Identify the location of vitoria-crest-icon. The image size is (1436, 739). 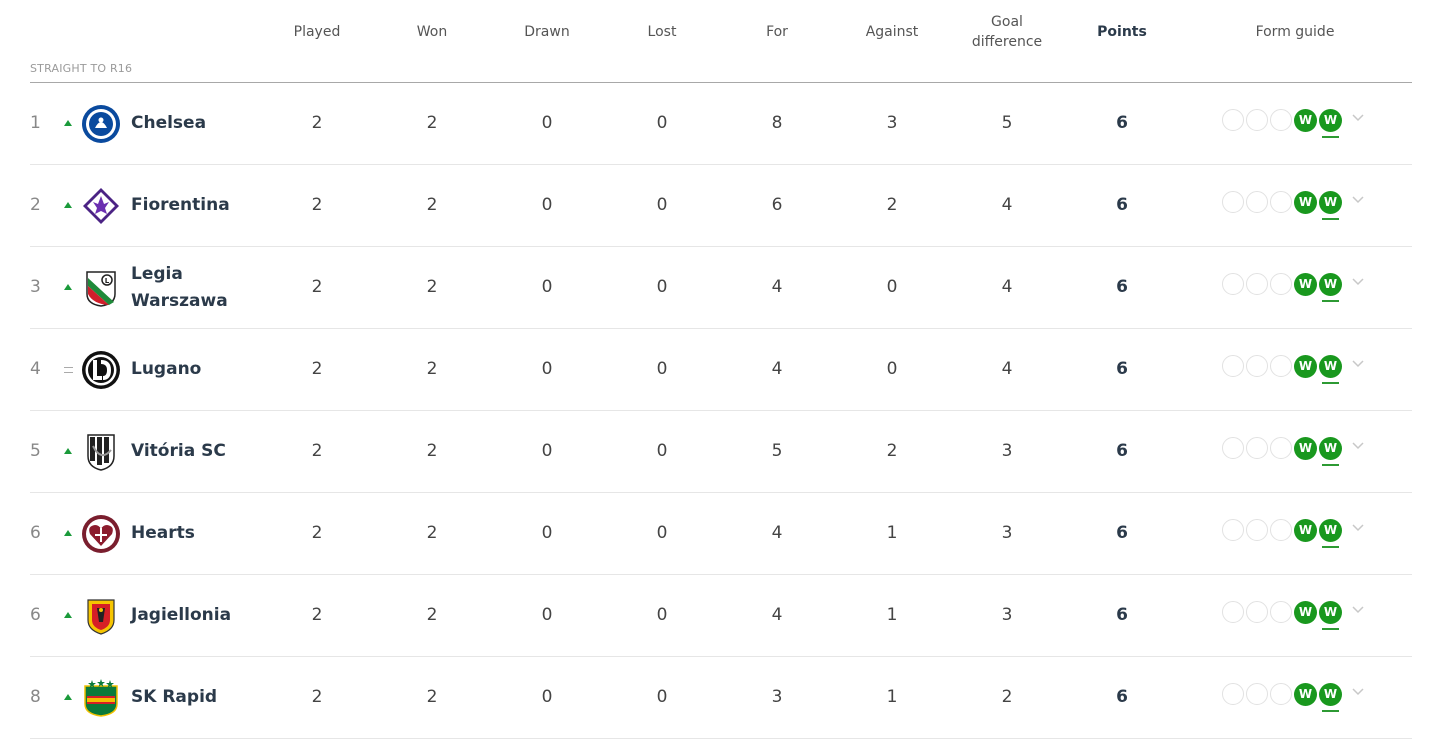
(101, 452).